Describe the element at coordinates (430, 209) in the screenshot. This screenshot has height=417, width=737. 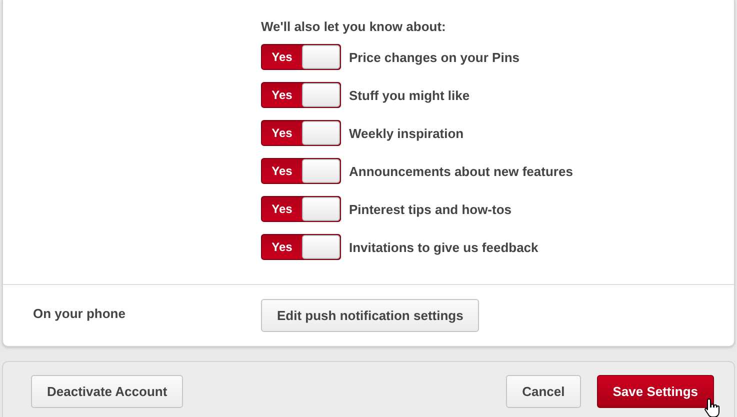
I see `option-label: Pinterest tips and how-tos` at that location.